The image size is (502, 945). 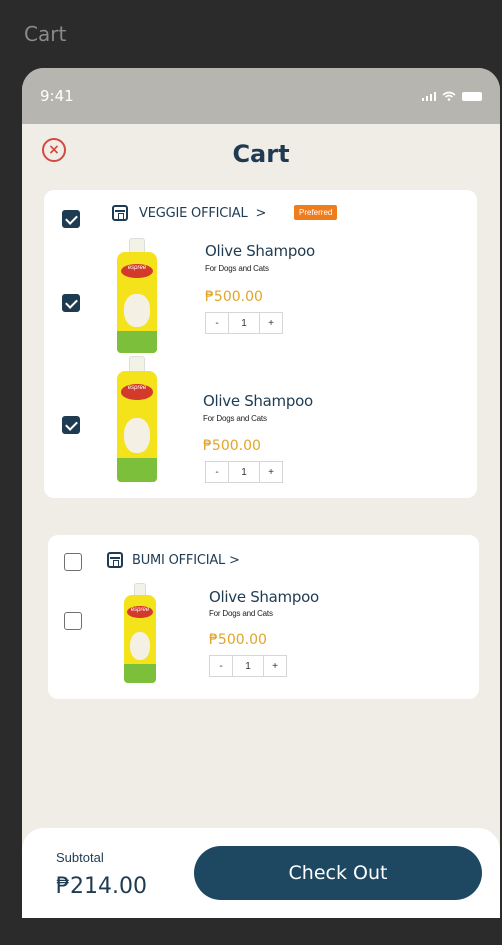 I want to click on status-icons, so click(x=451, y=96).